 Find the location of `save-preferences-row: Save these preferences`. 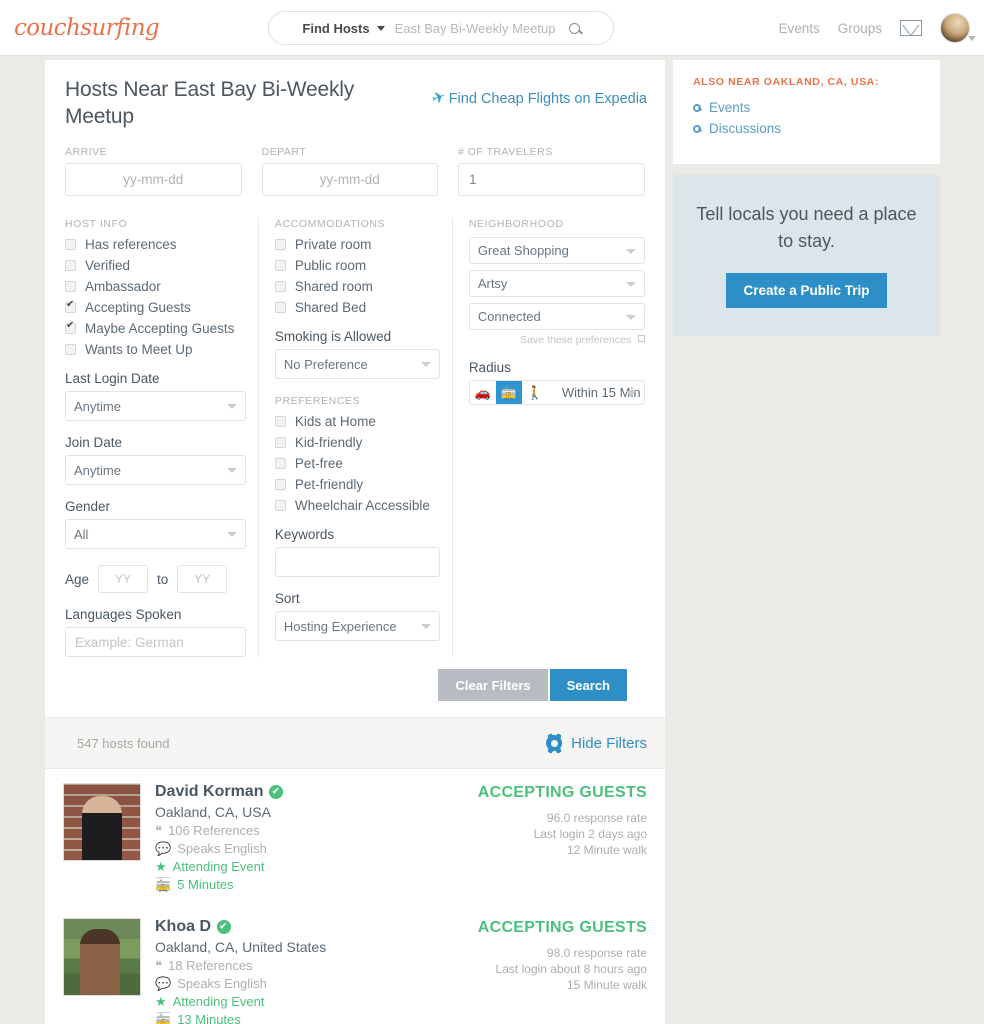

save-preferences-row: Save these preferences is located at coordinates (557, 340).